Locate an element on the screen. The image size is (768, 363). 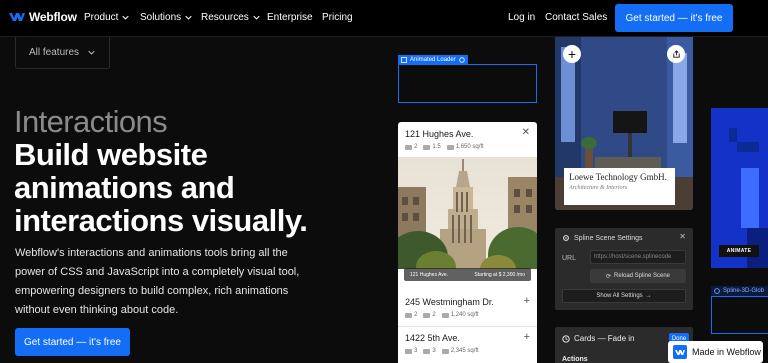
company-name: Loewe Technology GmbH. is located at coordinates (618, 177).